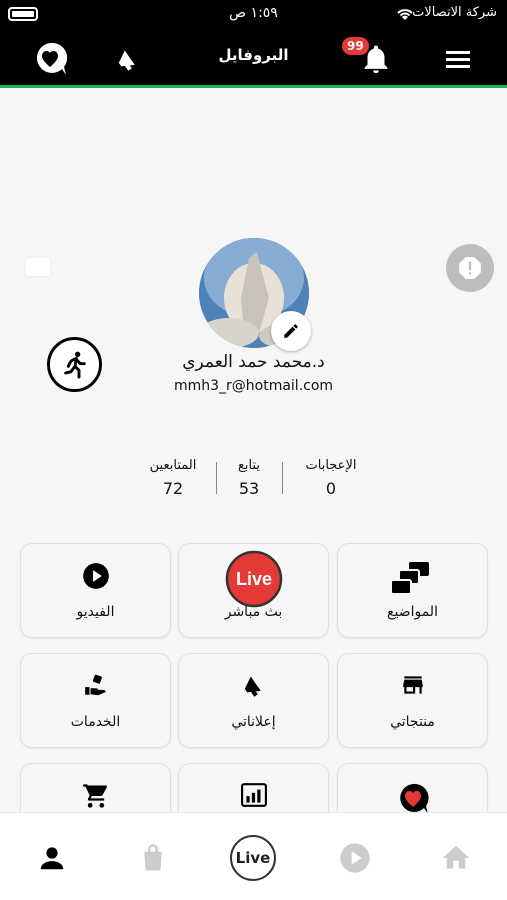 The height and width of the screenshot is (900, 507). I want to click on shopping-bag-icon, so click(153, 857).